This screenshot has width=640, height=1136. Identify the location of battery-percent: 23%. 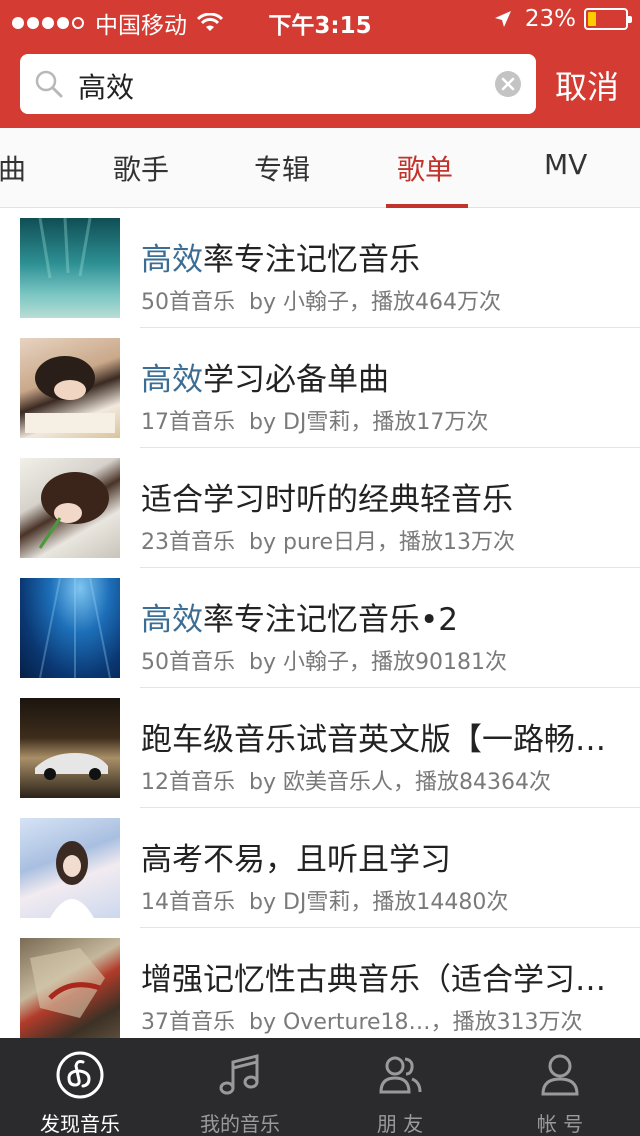
(550, 19).